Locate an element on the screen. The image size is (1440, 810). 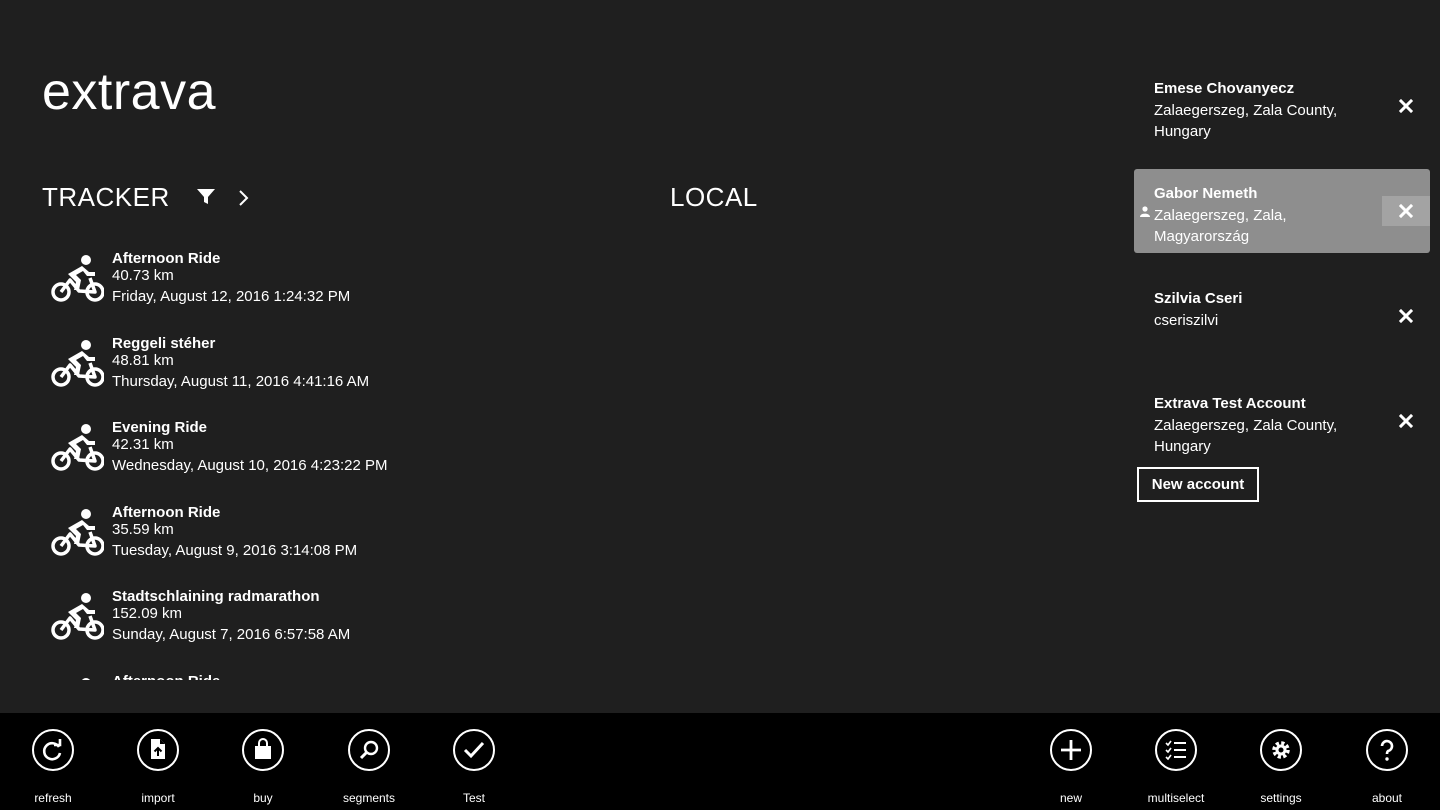
activity-distance: 40.73 km is located at coordinates (143, 275).